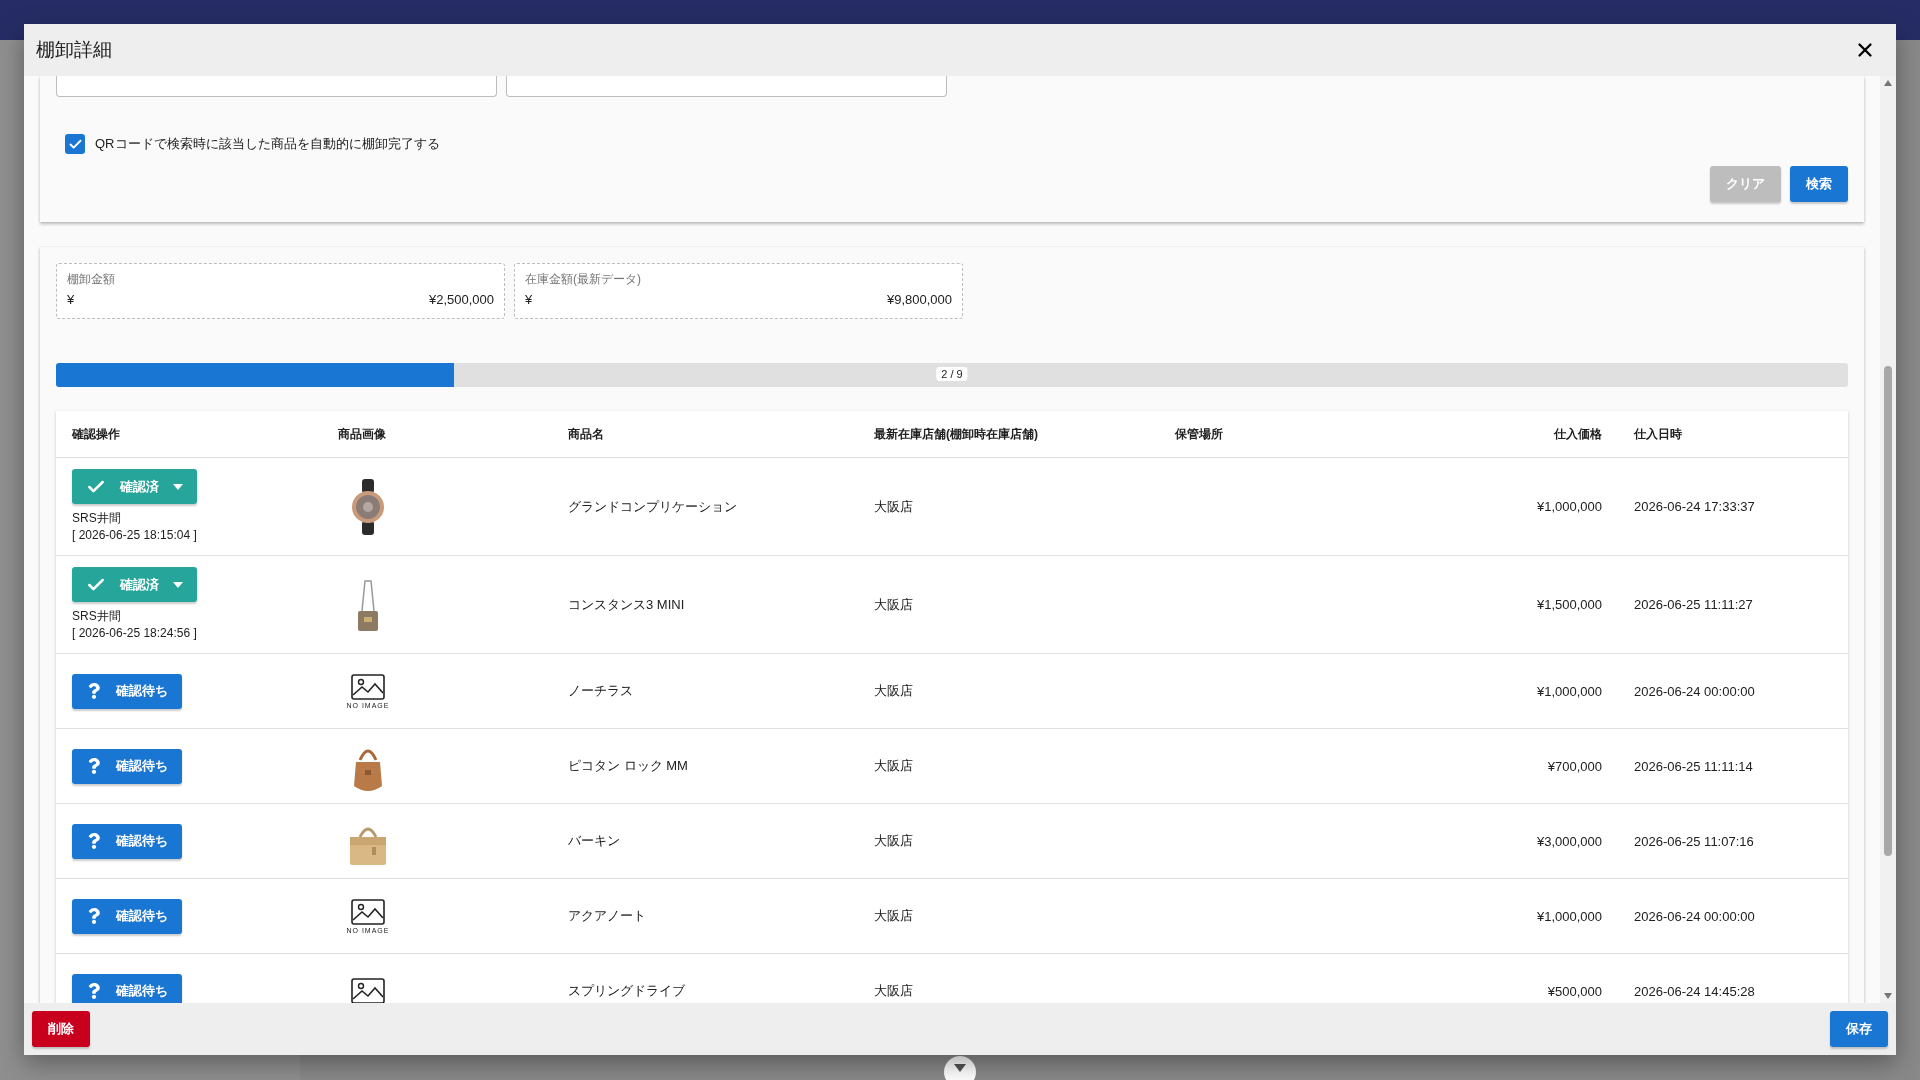 The image size is (1920, 1080). Describe the element at coordinates (134, 535) in the screenshot. I see `confirmed-at: [ 2026-06-25 18:15:04 ]` at that location.